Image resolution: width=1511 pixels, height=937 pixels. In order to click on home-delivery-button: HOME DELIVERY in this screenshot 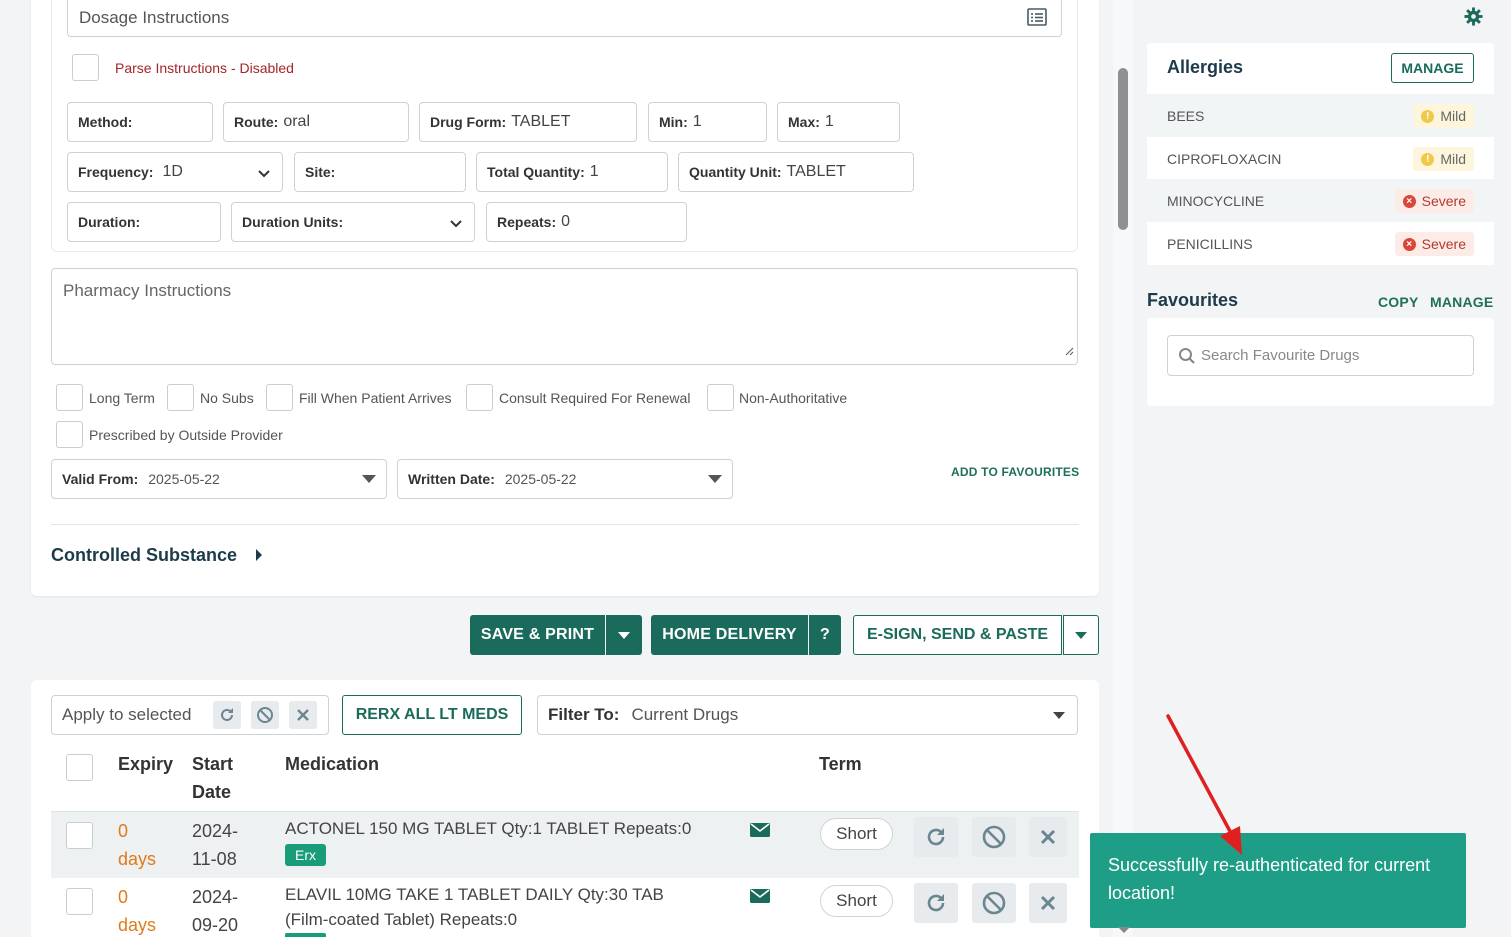, I will do `click(729, 635)`.